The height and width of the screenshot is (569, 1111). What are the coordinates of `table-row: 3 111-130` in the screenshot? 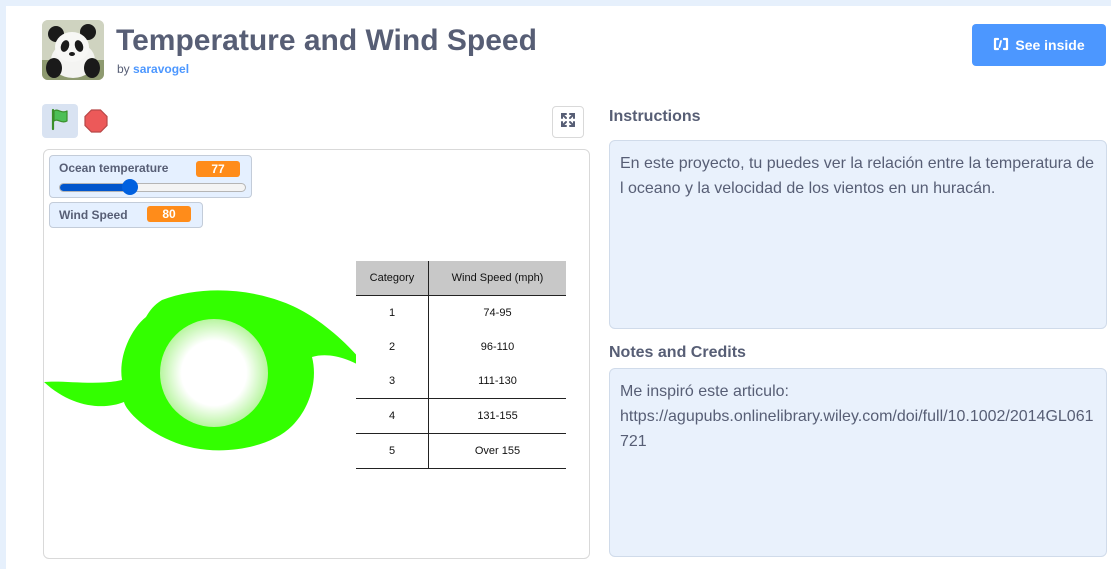 It's located at (461, 381).